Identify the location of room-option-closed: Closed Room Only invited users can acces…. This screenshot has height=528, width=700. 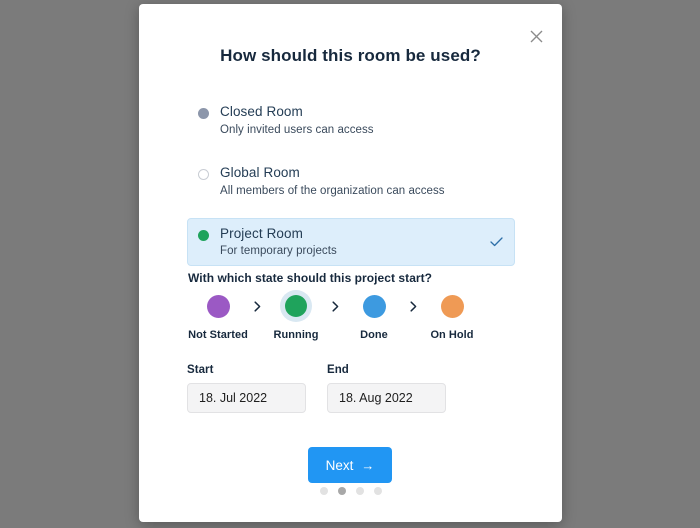
(351, 120).